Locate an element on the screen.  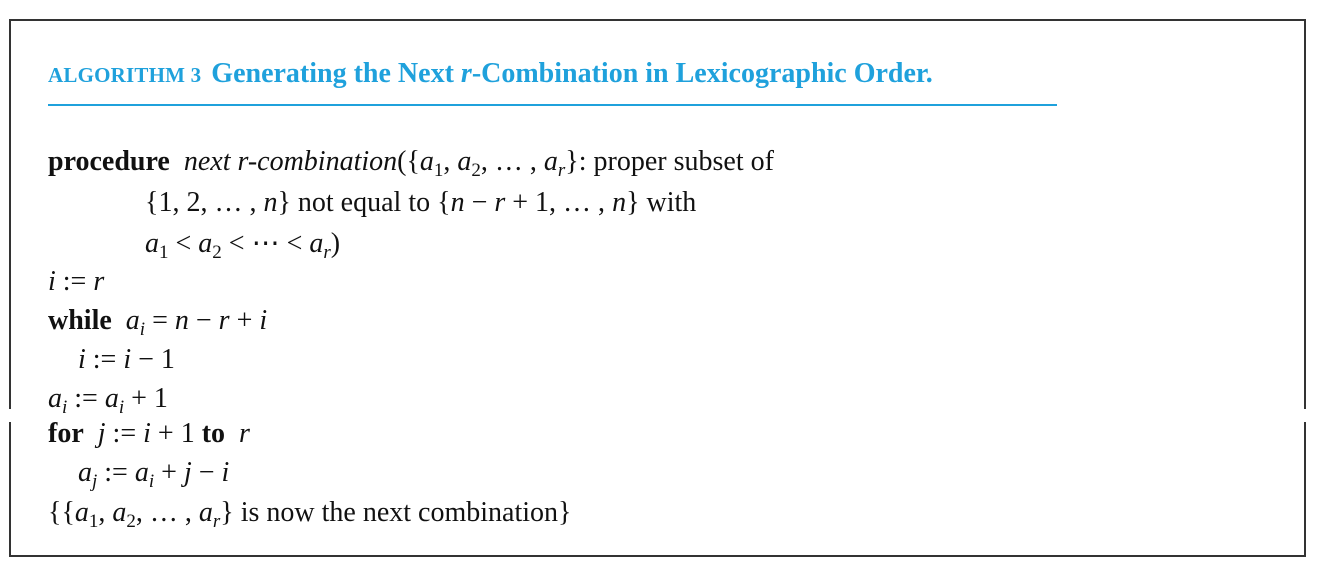
box-border-bottom is located at coordinates (657, 556).